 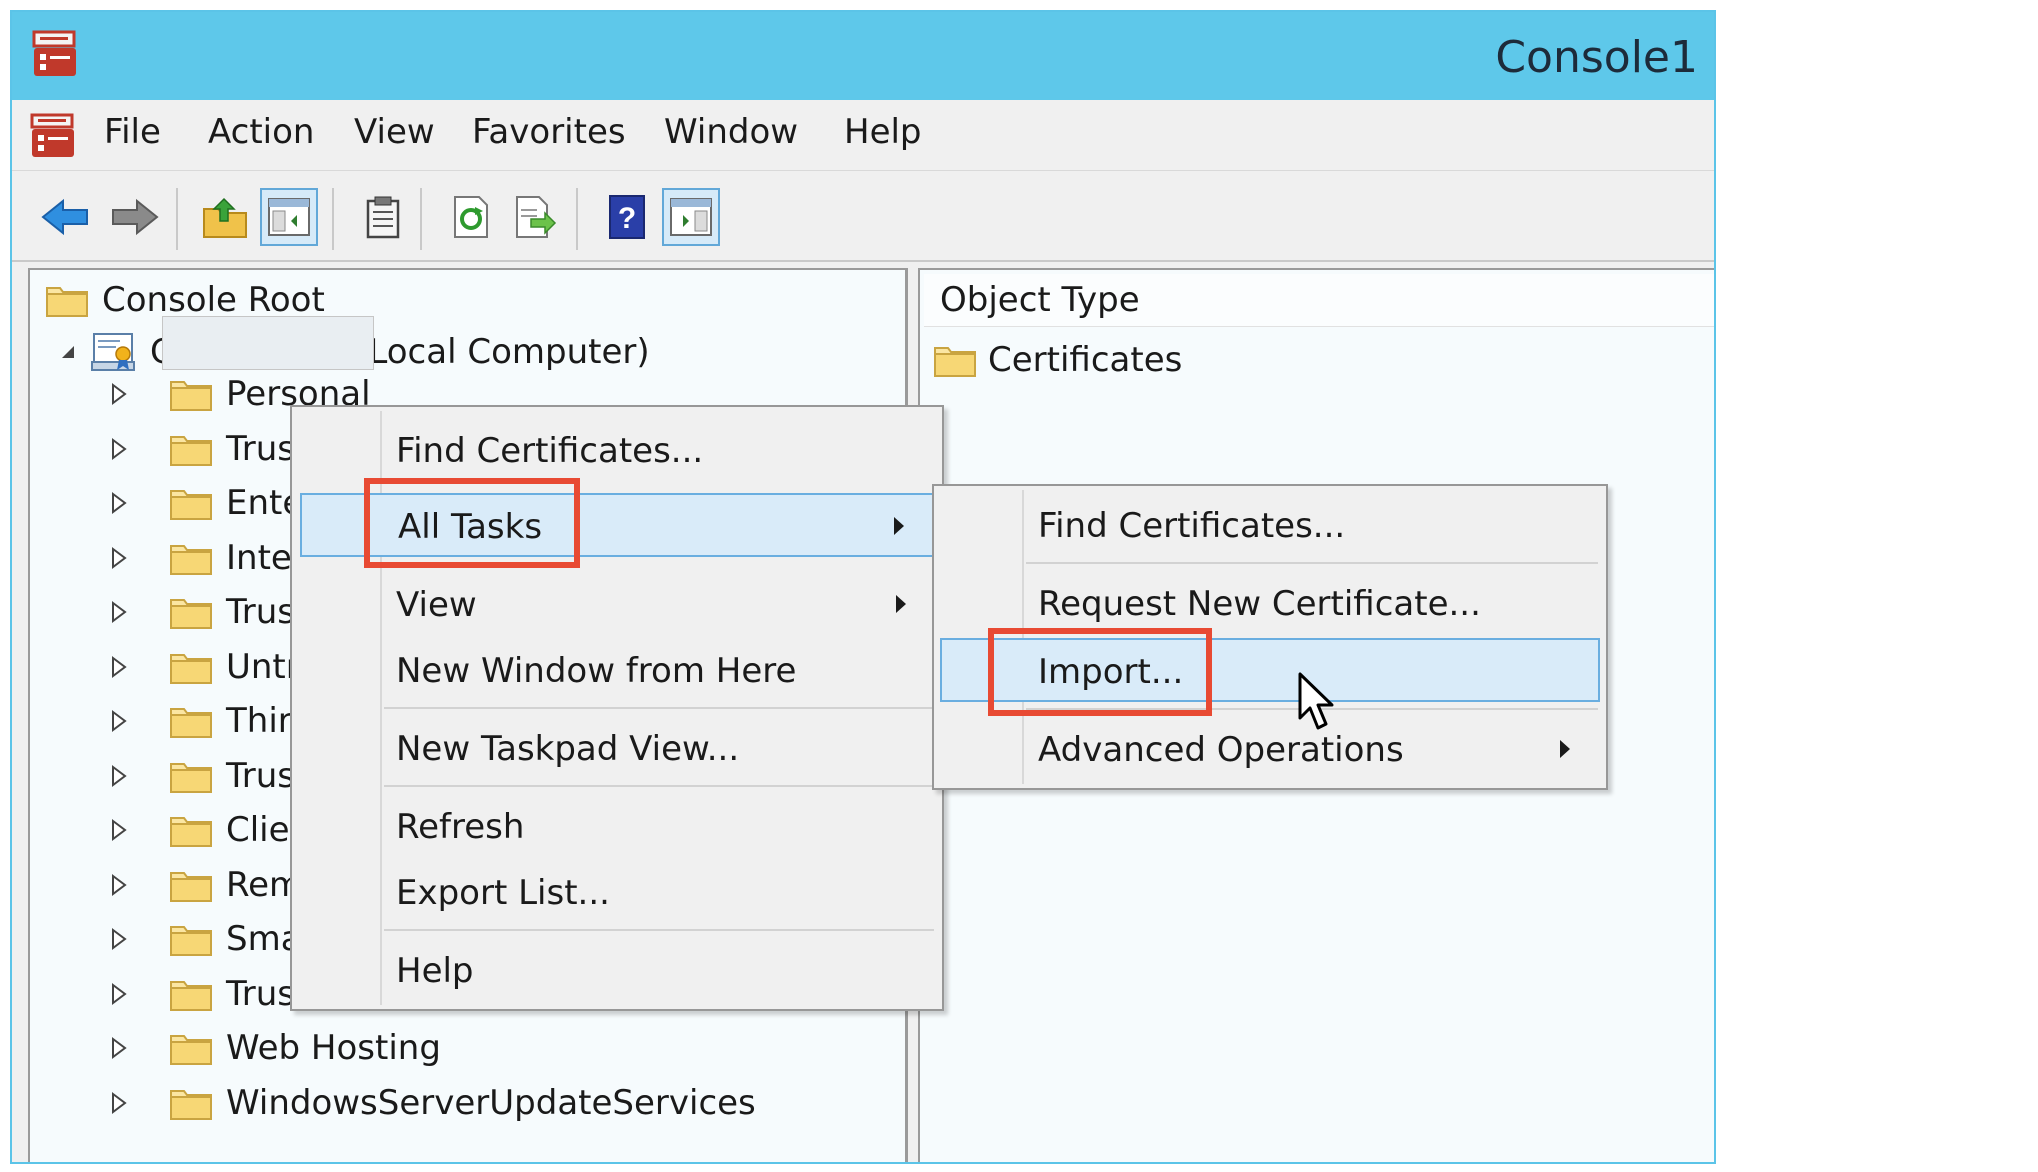 I want to click on up-folder-icon, so click(x=225, y=217).